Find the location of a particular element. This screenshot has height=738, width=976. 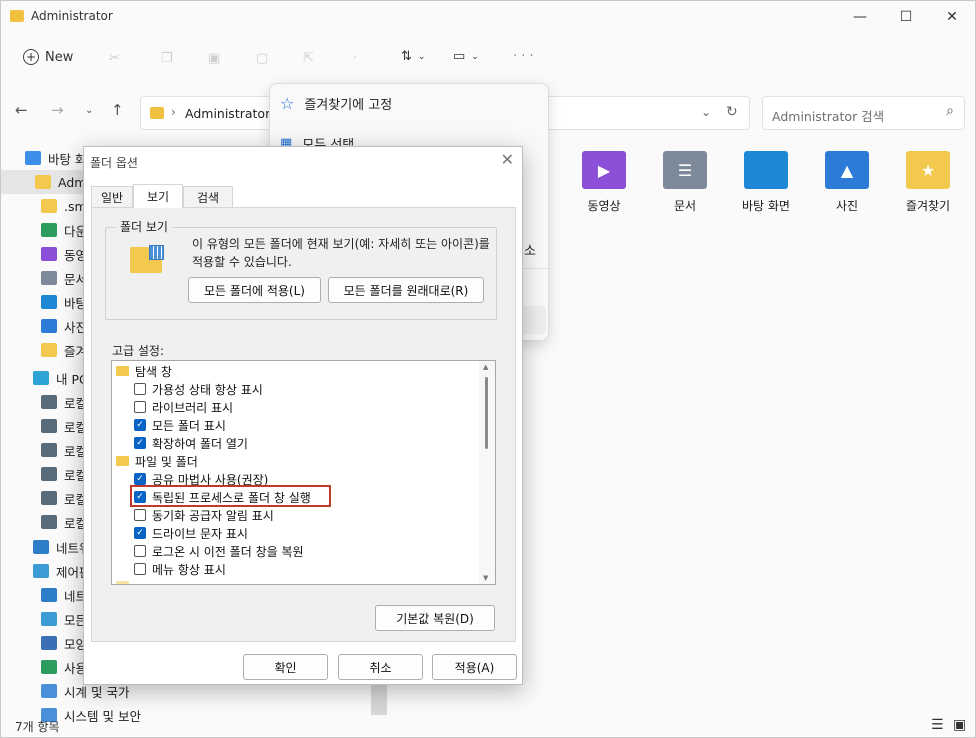

sidebar-item-label: 바탕 화 is located at coordinates (67, 159).